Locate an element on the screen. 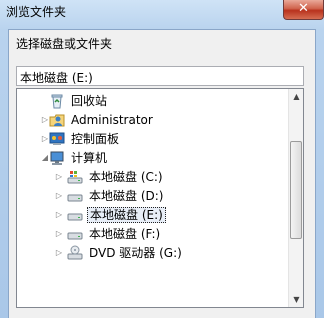  tree-item-label: 本地磁盘 (D:) is located at coordinates (126, 196).